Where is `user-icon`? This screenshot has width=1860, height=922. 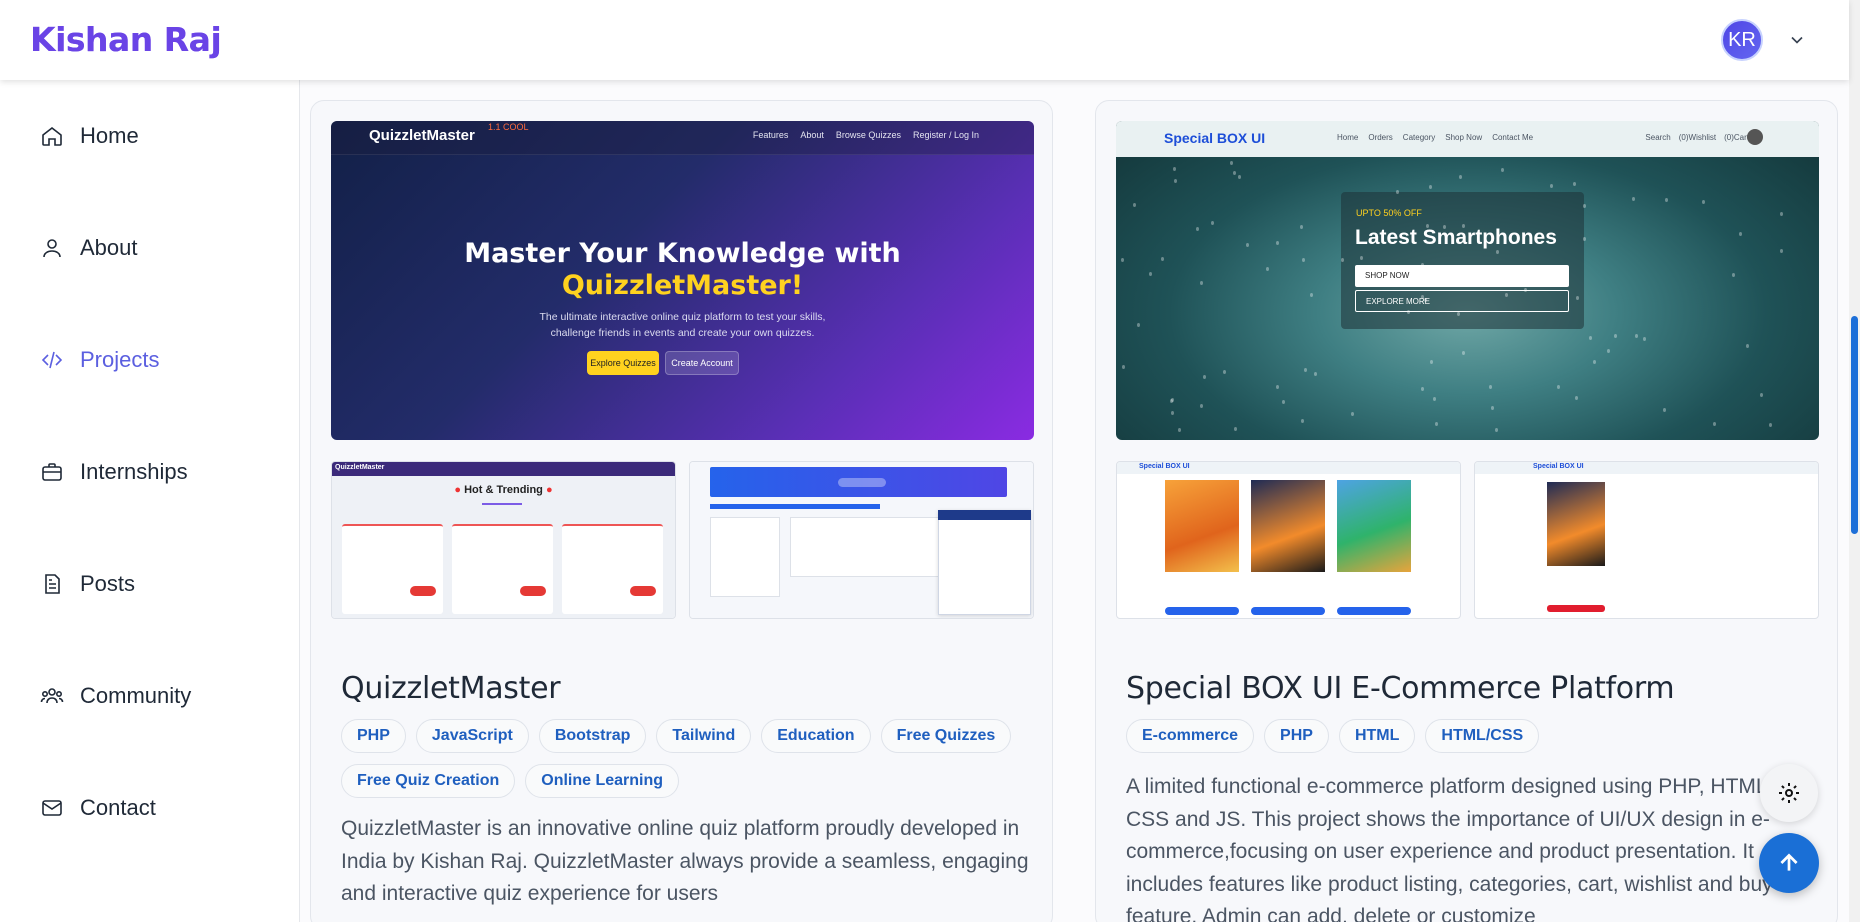 user-icon is located at coordinates (52, 248).